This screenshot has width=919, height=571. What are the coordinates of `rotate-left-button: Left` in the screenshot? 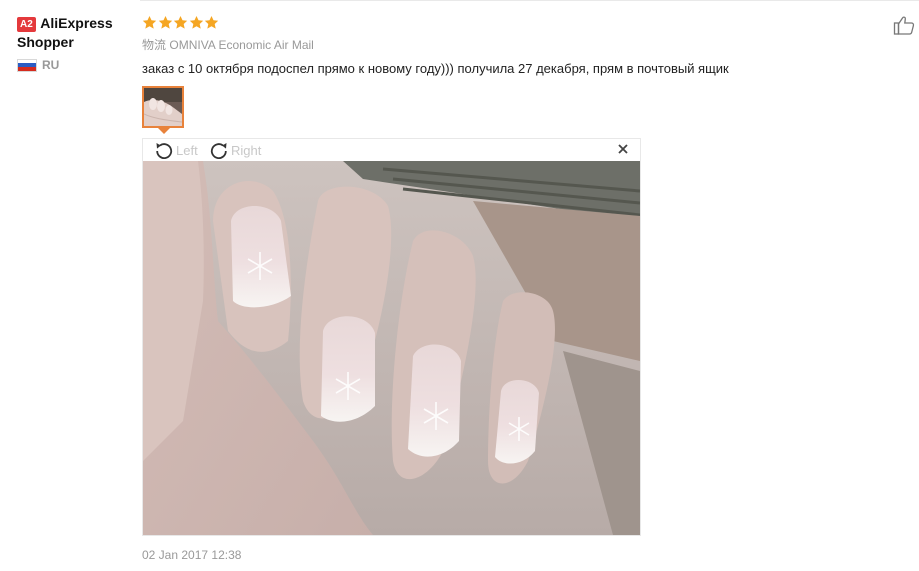 It's located at (176, 150).